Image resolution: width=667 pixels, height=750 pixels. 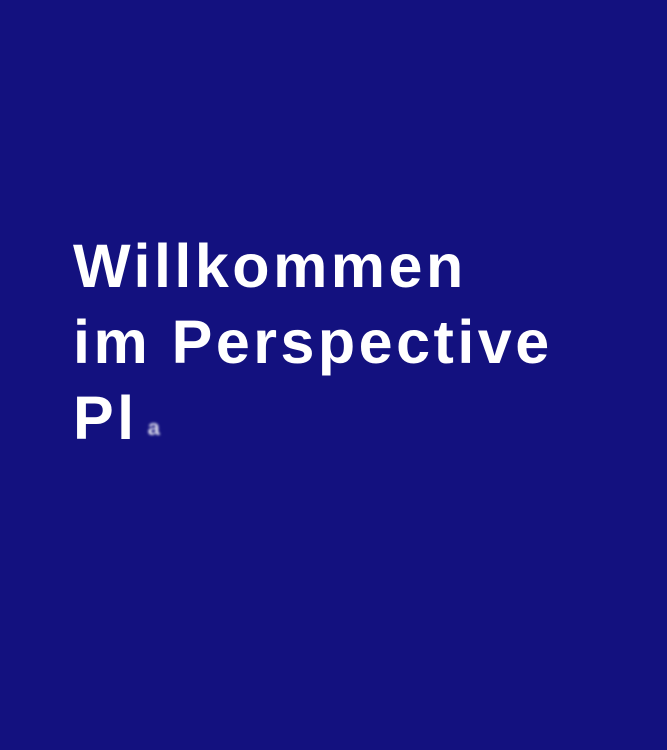 What do you see at coordinates (313, 418) in the screenshot?
I see `headline-line-3: Pl a` at bounding box center [313, 418].